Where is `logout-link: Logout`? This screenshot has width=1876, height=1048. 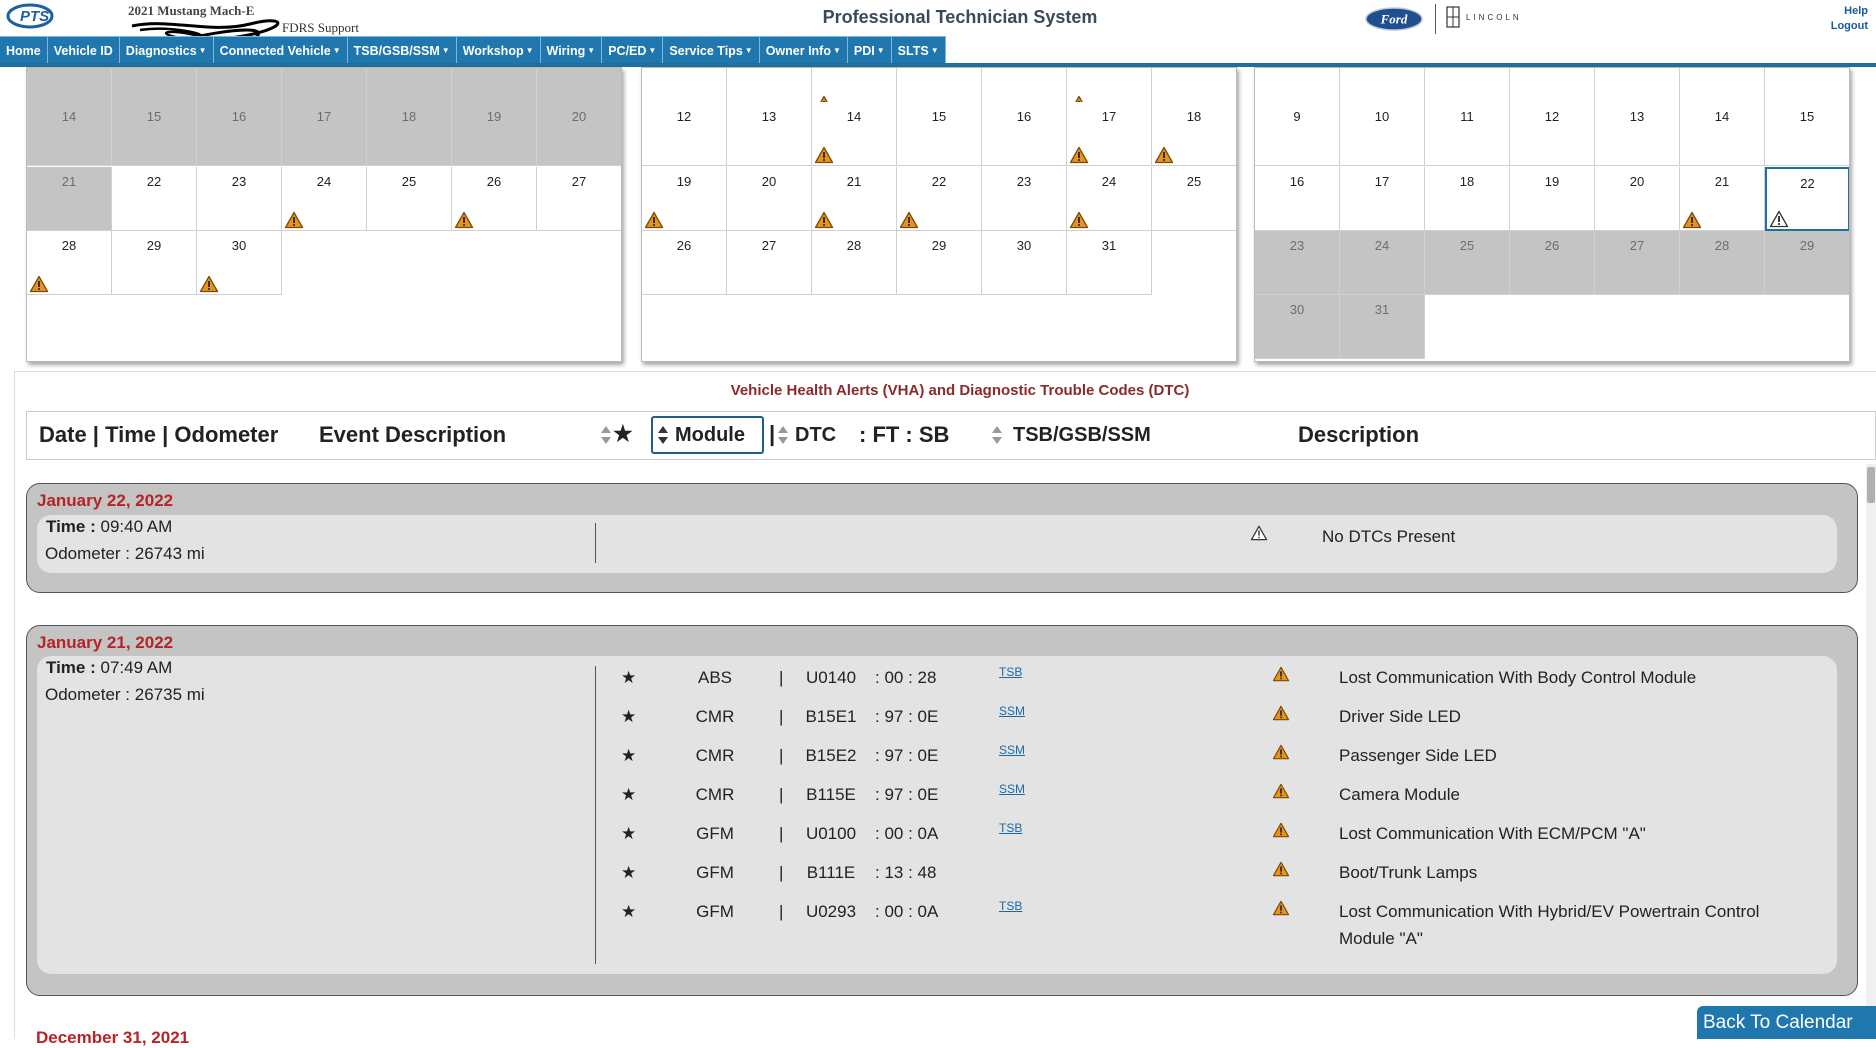 logout-link: Logout is located at coordinates (1849, 26).